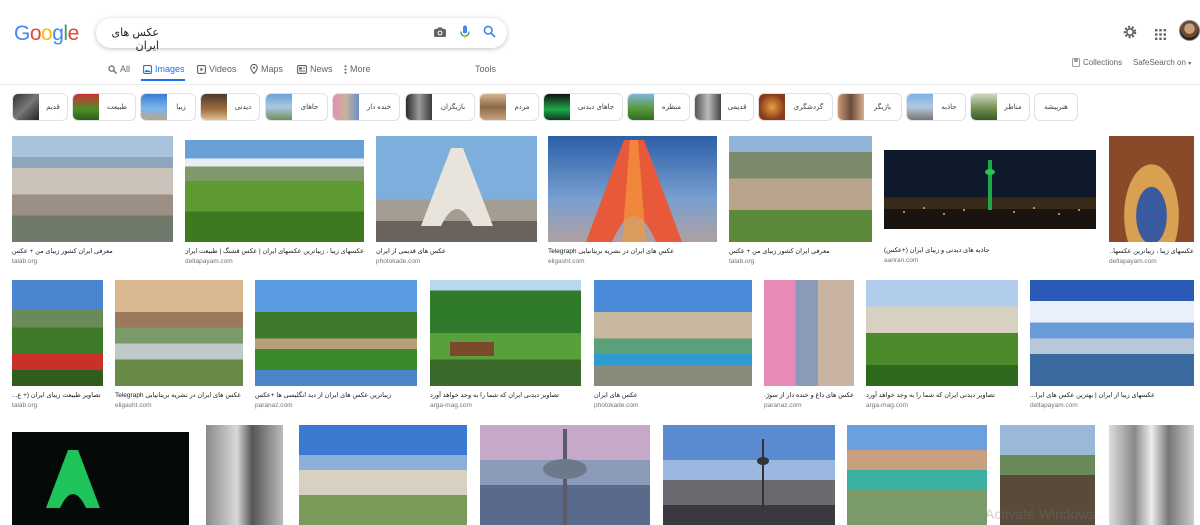  What do you see at coordinates (795, 107) in the screenshot?
I see `chip-gardeshgari: گردشگری` at bounding box center [795, 107].